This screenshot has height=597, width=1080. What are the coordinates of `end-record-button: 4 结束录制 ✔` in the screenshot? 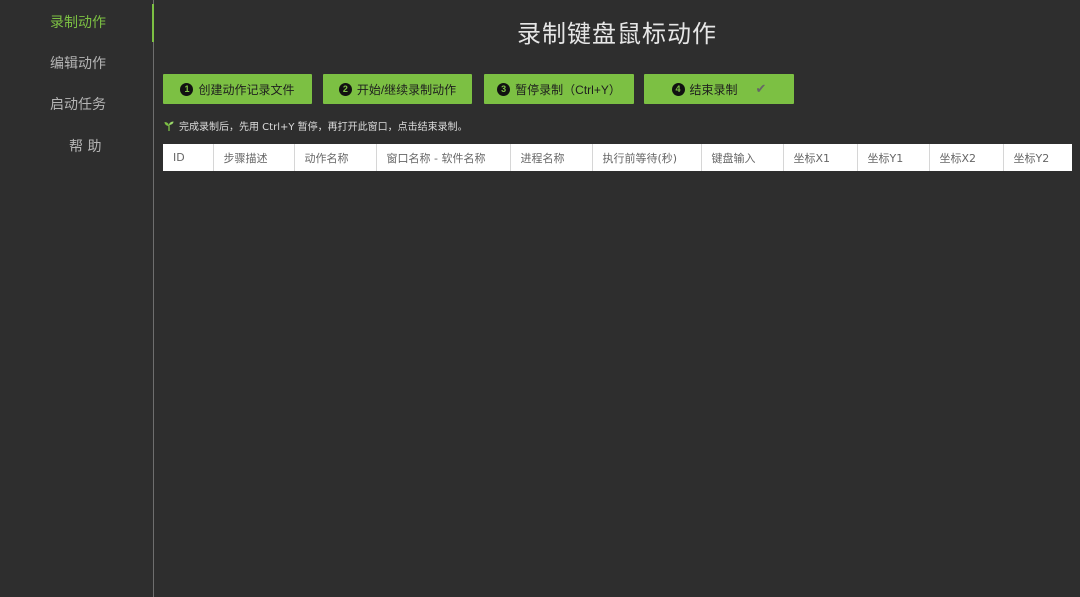 It's located at (719, 89).